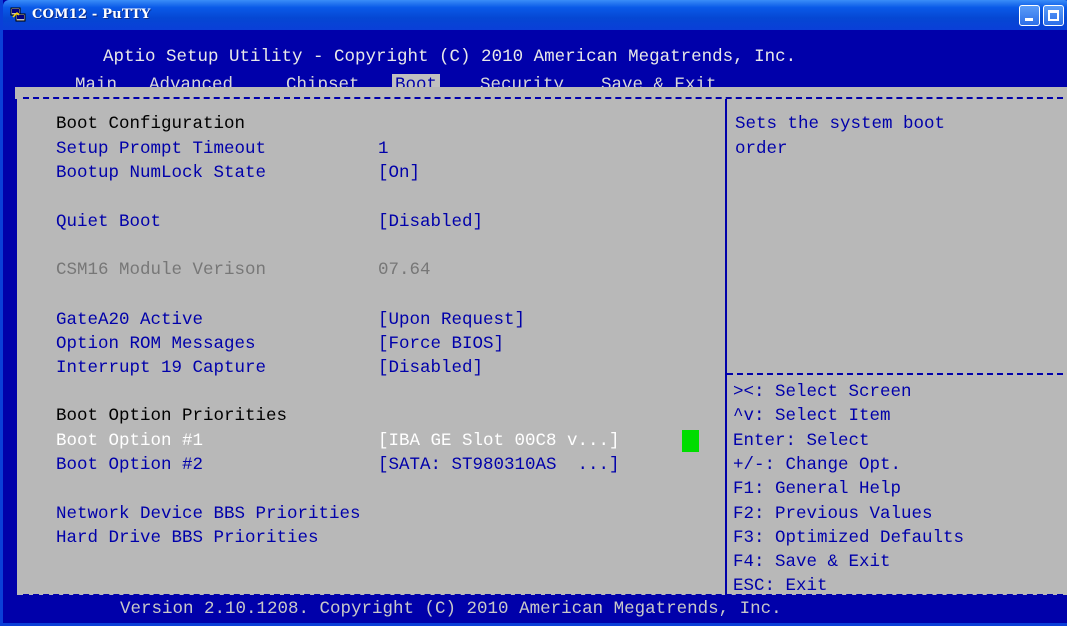 This screenshot has height=626, width=1067. What do you see at coordinates (499, 465) in the screenshot?
I see `boot-option-2-value: [SATA: ST980310AS ...]` at bounding box center [499, 465].